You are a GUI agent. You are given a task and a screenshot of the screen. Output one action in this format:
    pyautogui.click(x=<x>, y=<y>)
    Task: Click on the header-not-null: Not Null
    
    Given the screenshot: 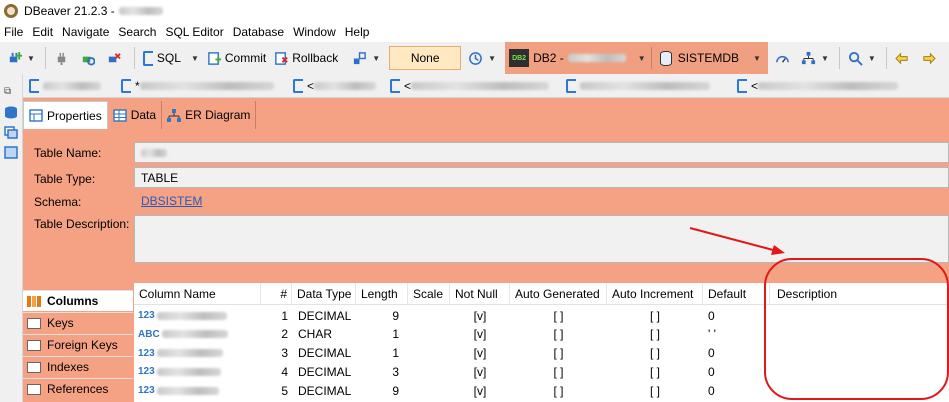 What is the action you would take?
    pyautogui.click(x=480, y=294)
    